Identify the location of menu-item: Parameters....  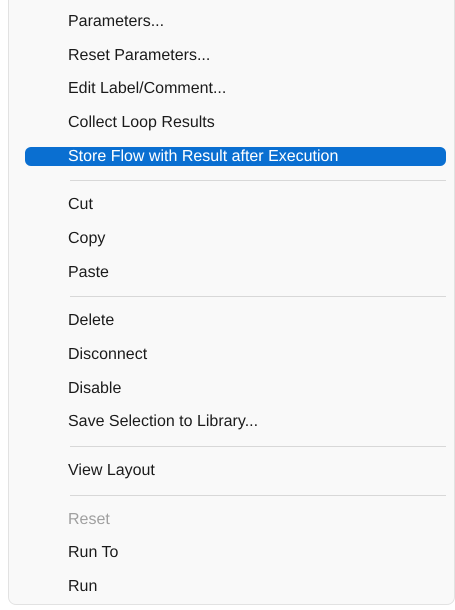
(235, 22).